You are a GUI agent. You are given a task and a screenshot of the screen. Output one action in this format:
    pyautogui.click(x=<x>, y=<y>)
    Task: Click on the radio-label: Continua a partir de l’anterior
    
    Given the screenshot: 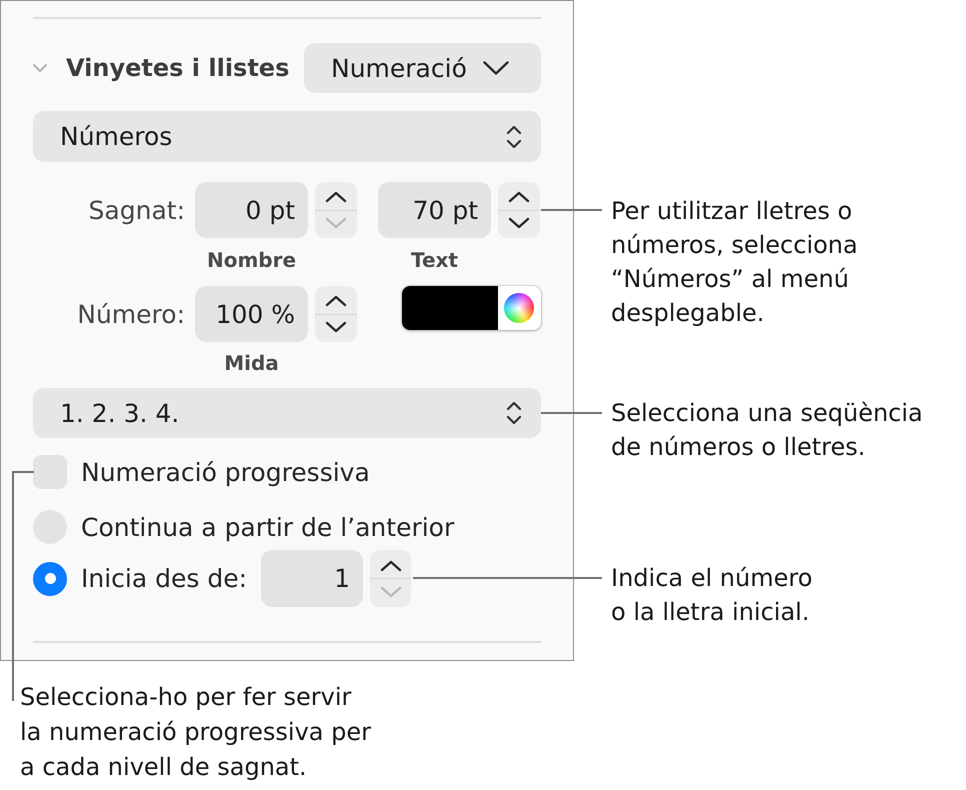 What is the action you would take?
    pyautogui.click(x=267, y=527)
    